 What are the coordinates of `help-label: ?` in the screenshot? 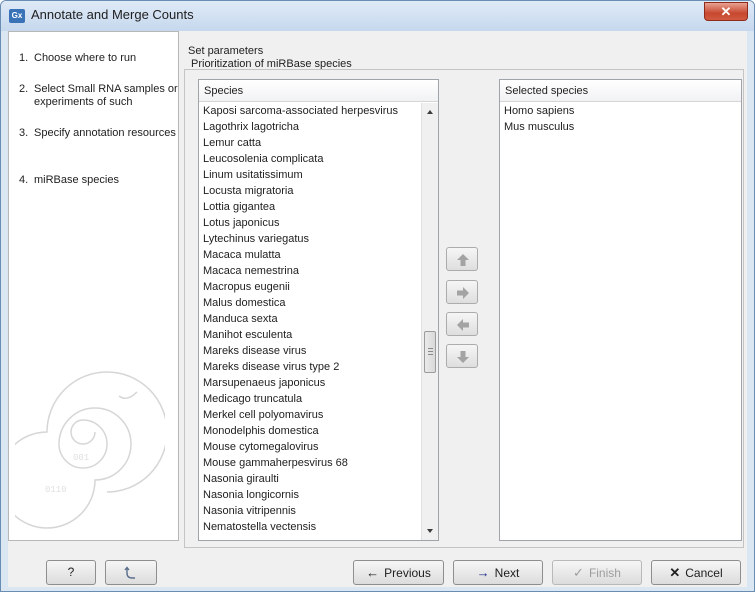 It's located at (71, 572).